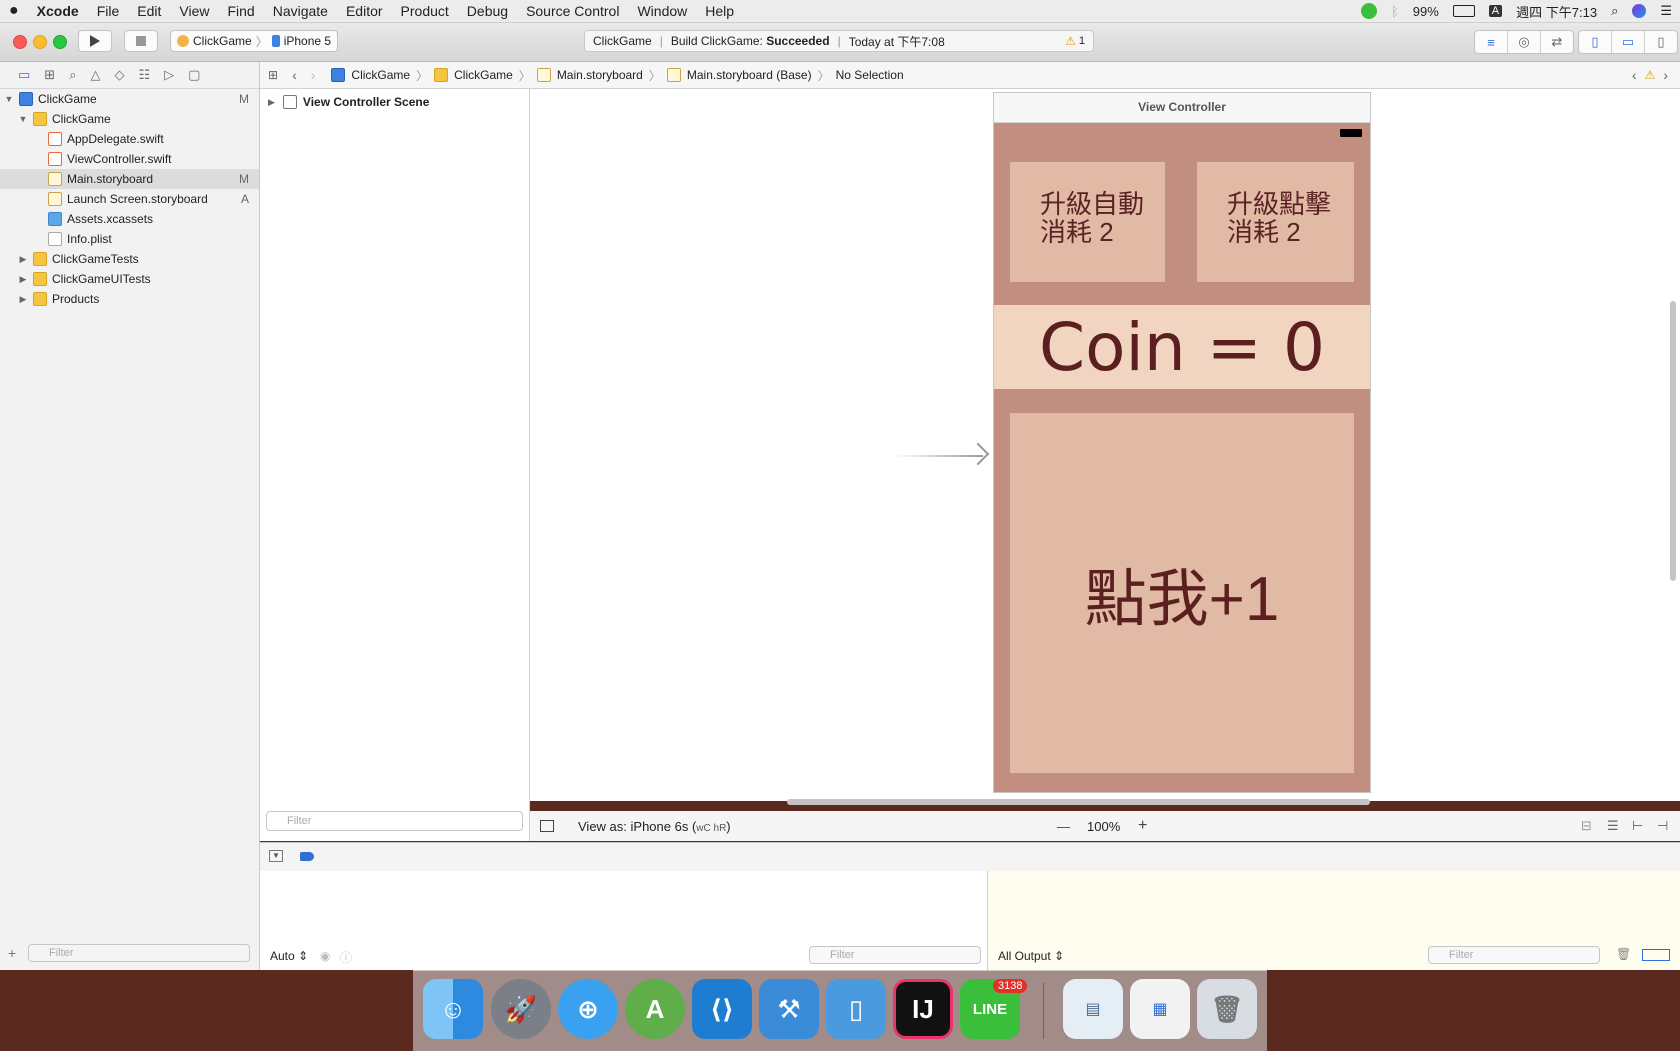 The image size is (1680, 1051). What do you see at coordinates (149, 11) in the screenshot?
I see `menu-edit: Edit` at bounding box center [149, 11].